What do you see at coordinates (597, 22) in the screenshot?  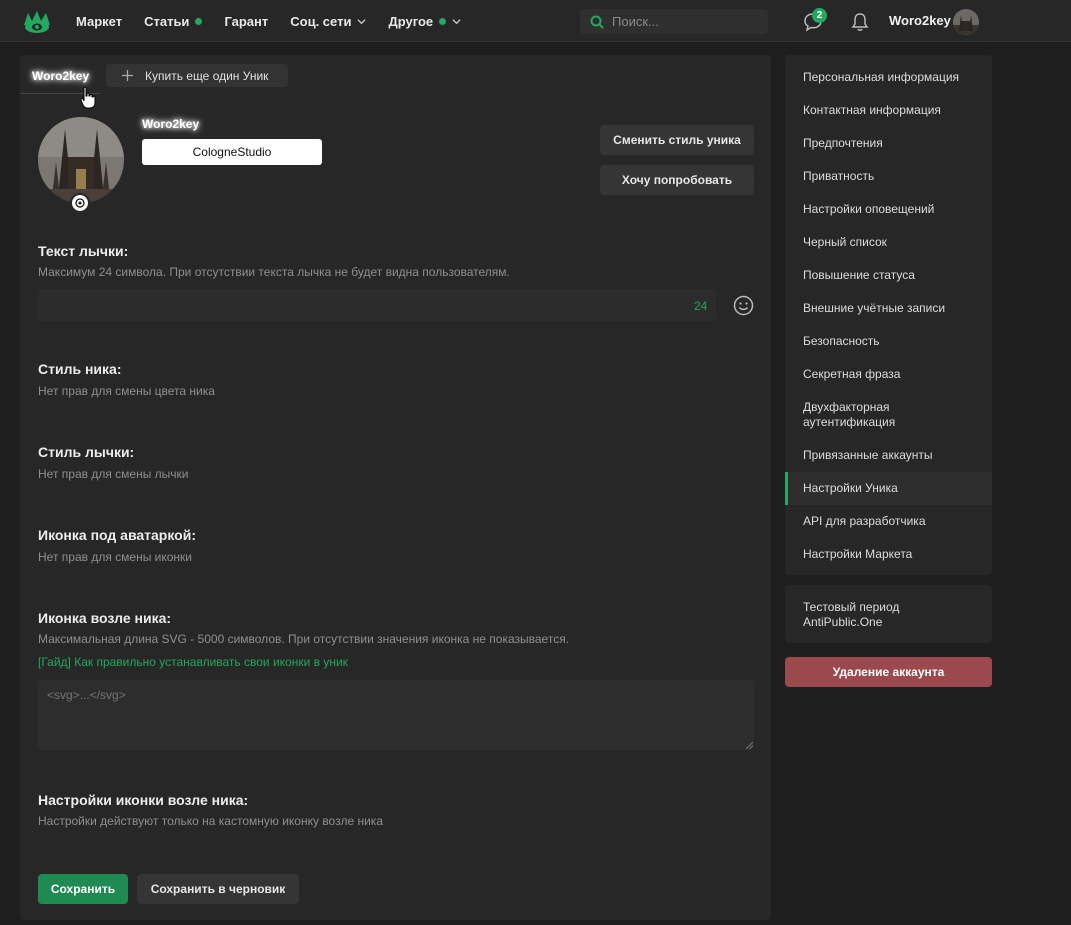 I see `search-icon` at bounding box center [597, 22].